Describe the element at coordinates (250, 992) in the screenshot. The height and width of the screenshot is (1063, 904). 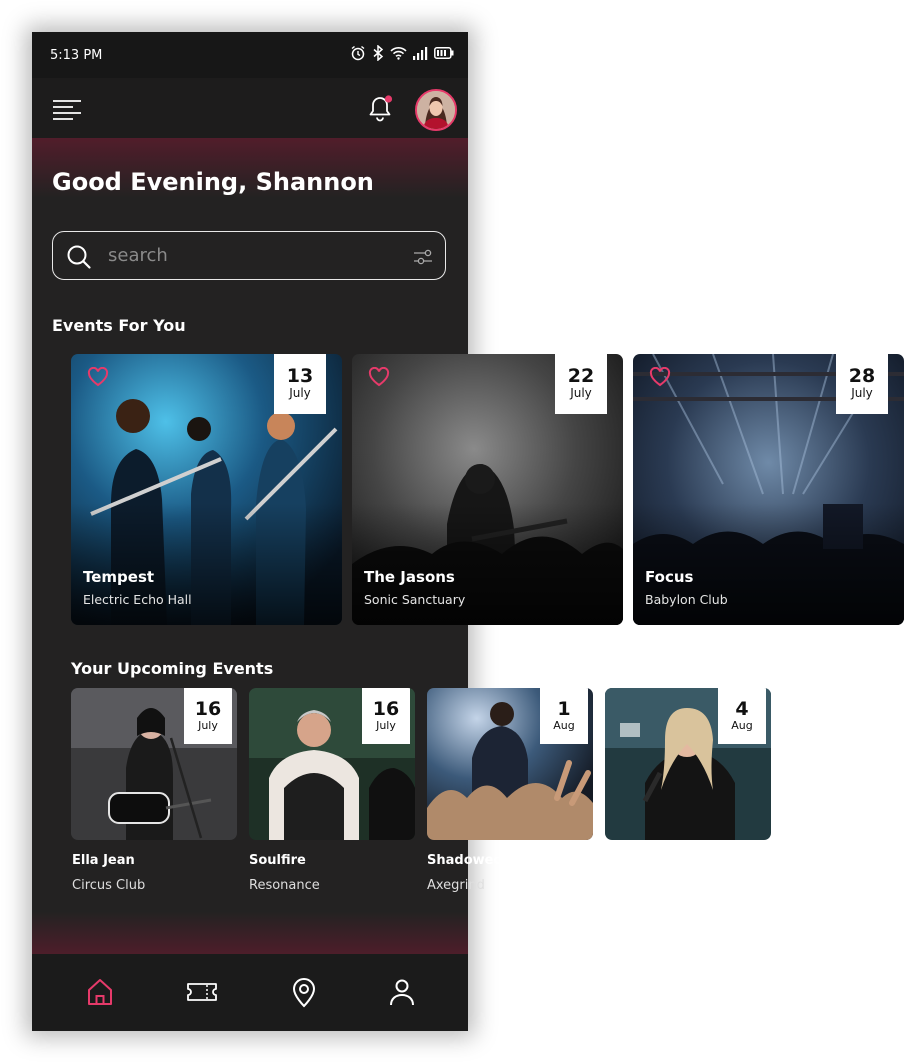
I see `bottom-nav` at that location.